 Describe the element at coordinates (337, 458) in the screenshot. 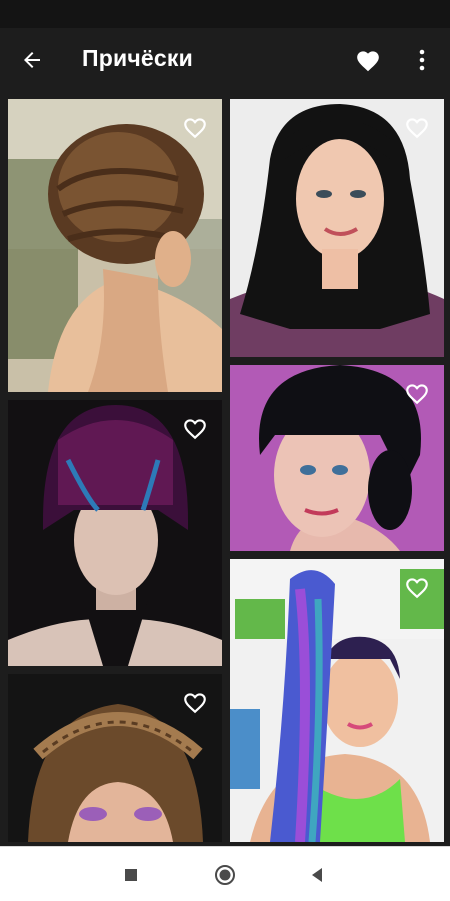

I see `gallery-item-beehive-bangs` at that location.